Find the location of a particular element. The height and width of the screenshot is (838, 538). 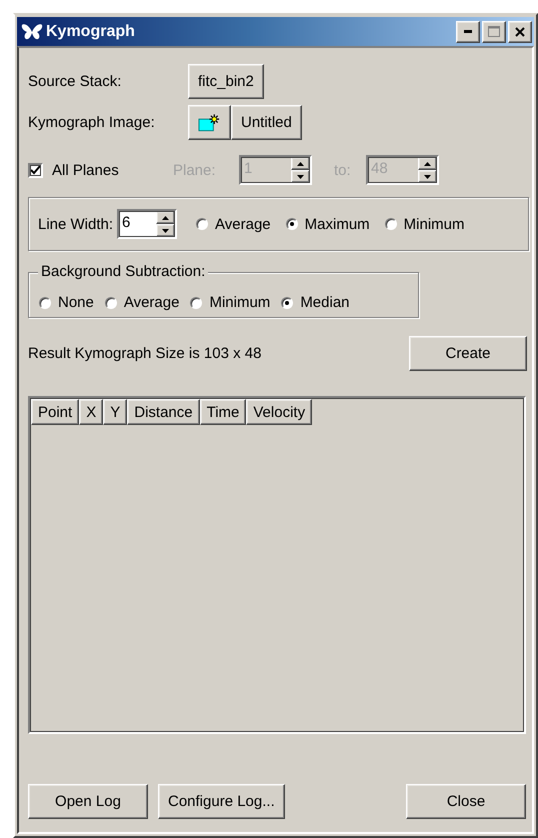

butterfly-icon is located at coordinates (32, 31).